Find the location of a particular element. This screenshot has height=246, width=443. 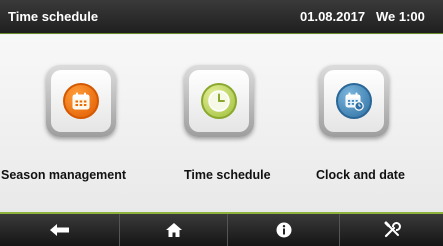

tools-icon is located at coordinates (392, 229).